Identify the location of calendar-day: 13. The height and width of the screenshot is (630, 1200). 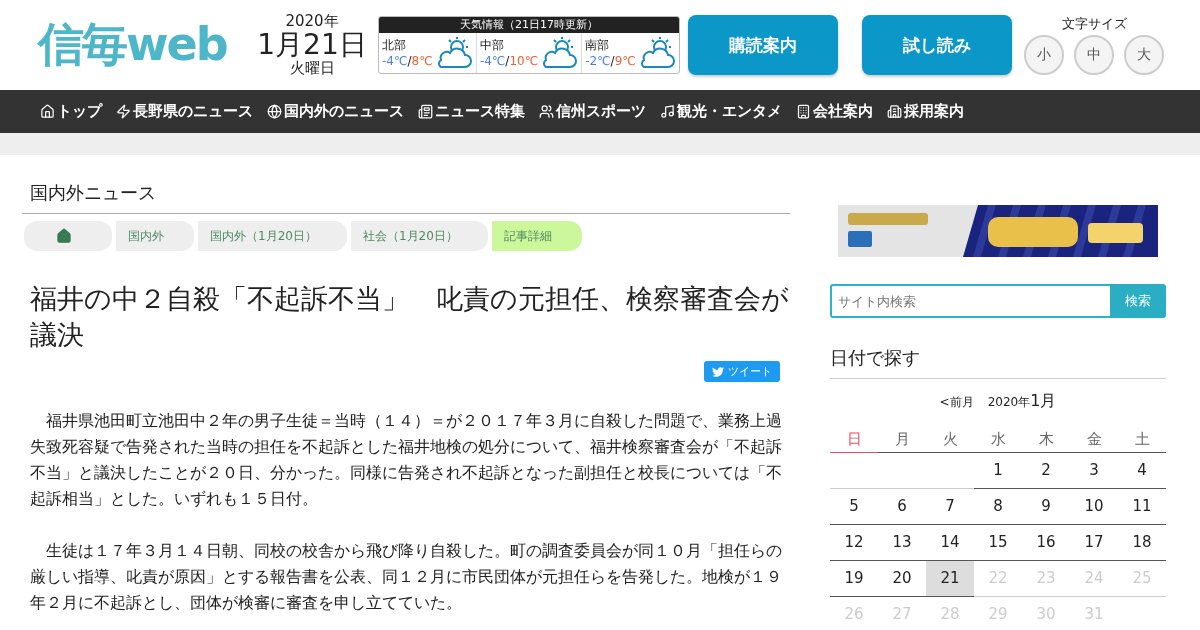
(902, 543).